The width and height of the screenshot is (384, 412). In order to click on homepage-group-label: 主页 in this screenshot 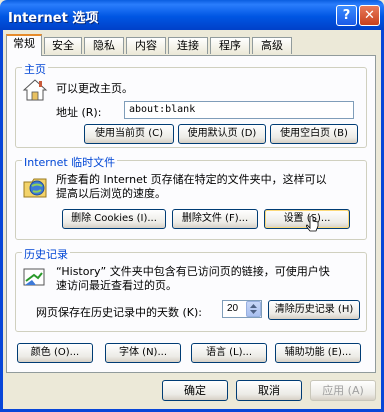, I will do `click(35, 69)`.